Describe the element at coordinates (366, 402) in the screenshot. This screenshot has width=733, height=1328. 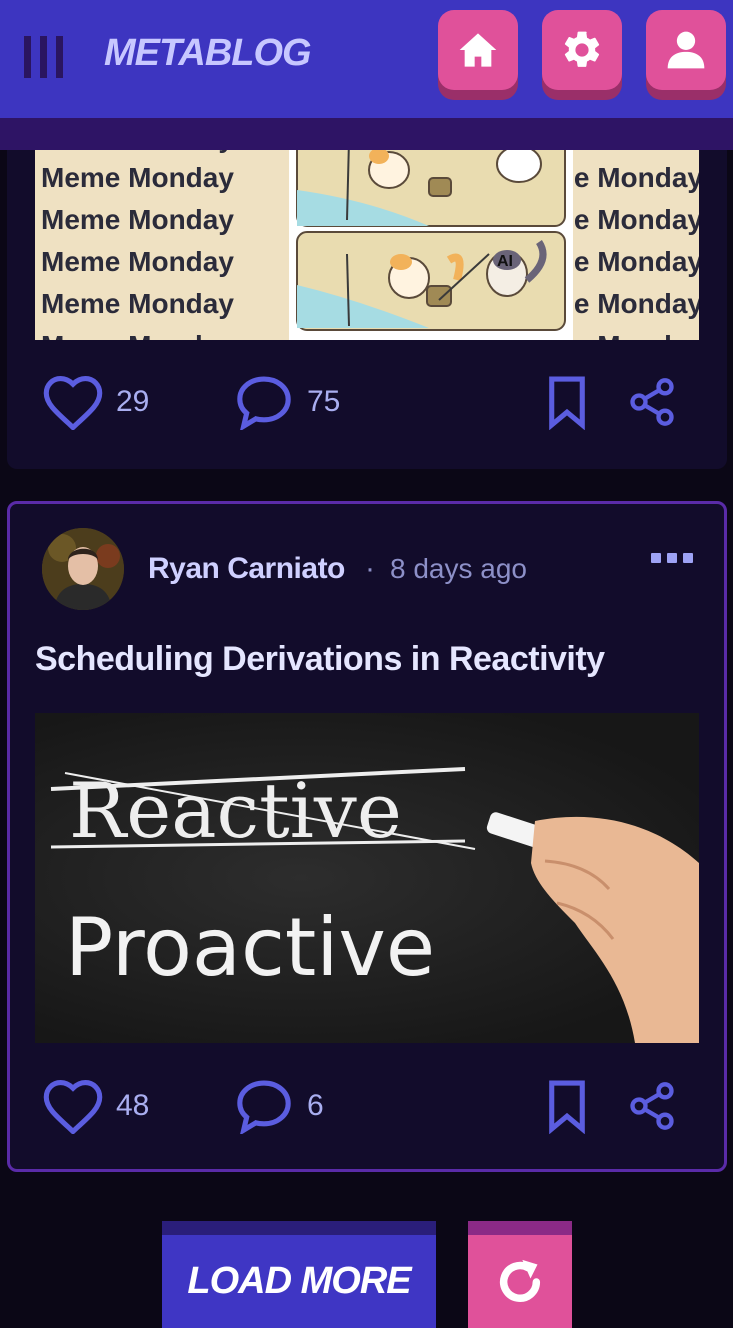
I see `post-actions: 29 75` at that location.